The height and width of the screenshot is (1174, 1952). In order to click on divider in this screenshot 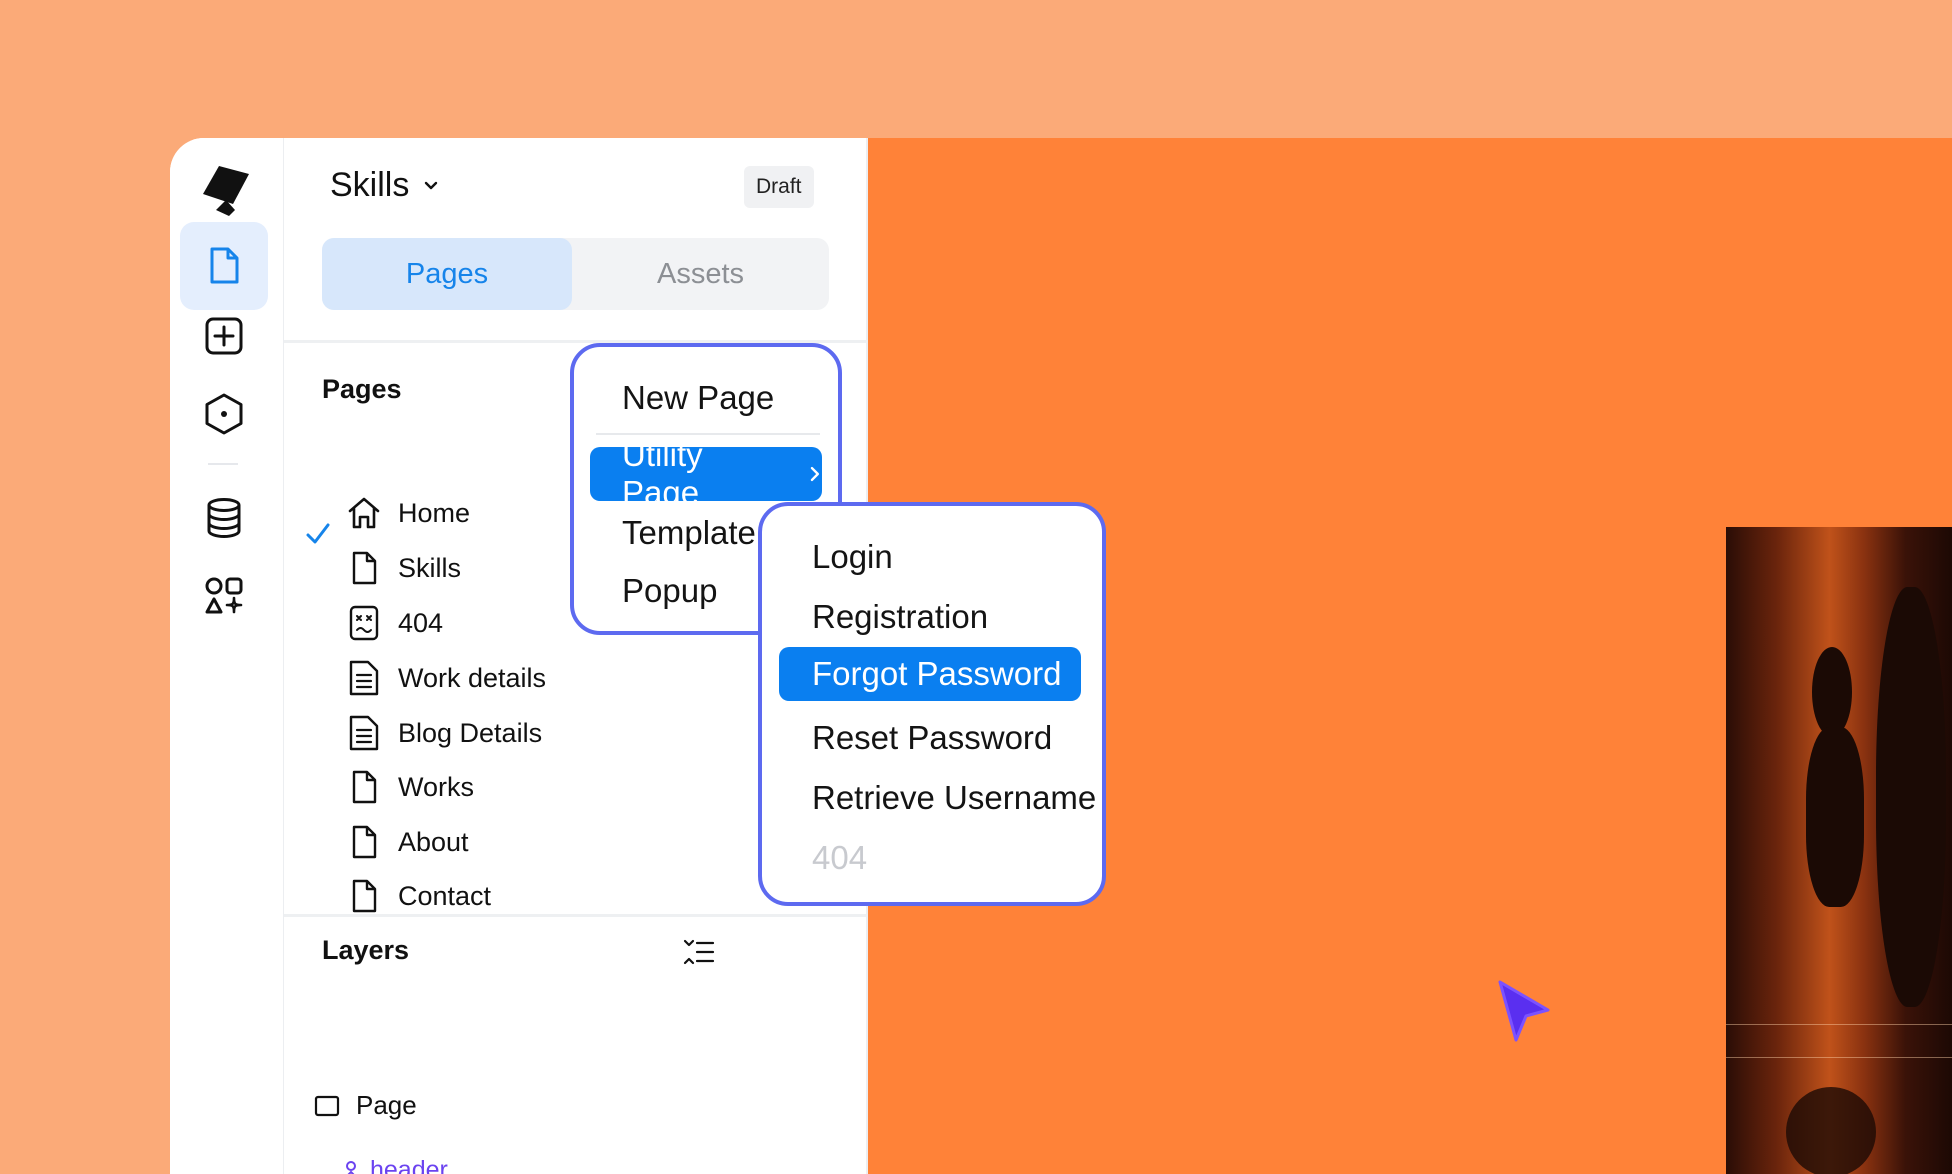, I will do `click(575, 915)`.